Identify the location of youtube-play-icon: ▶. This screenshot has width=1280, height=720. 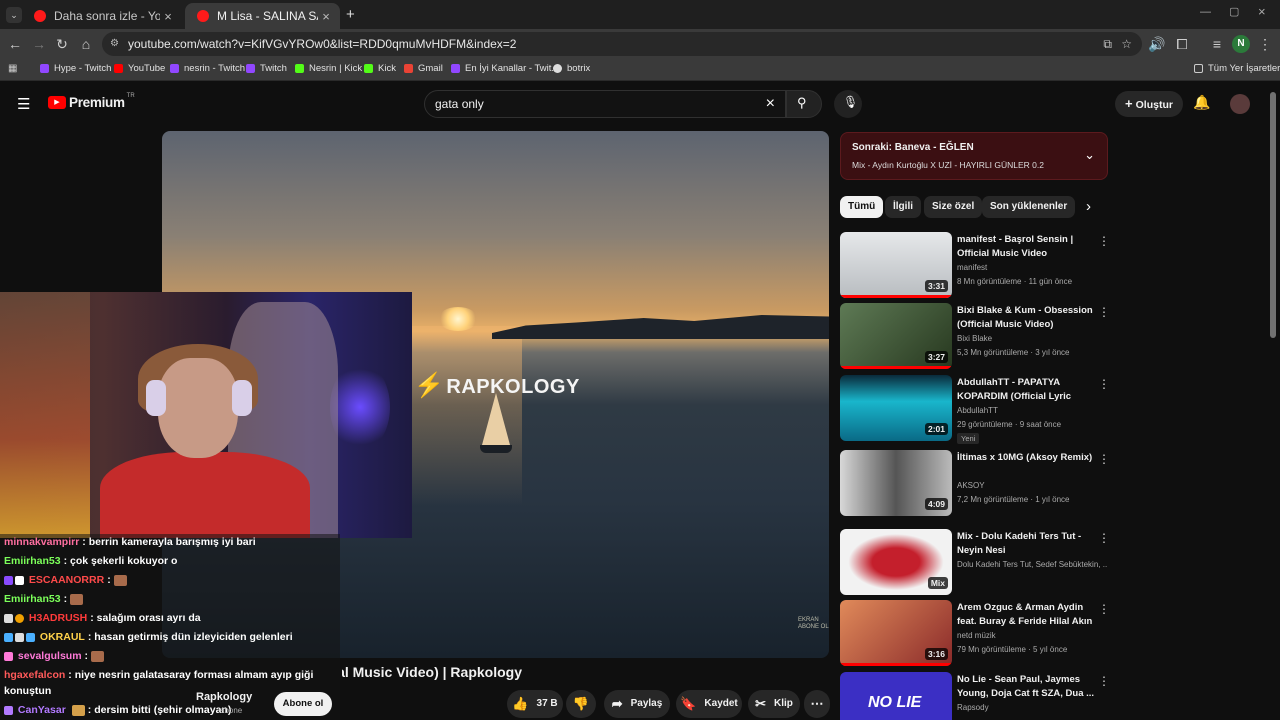
(57, 102).